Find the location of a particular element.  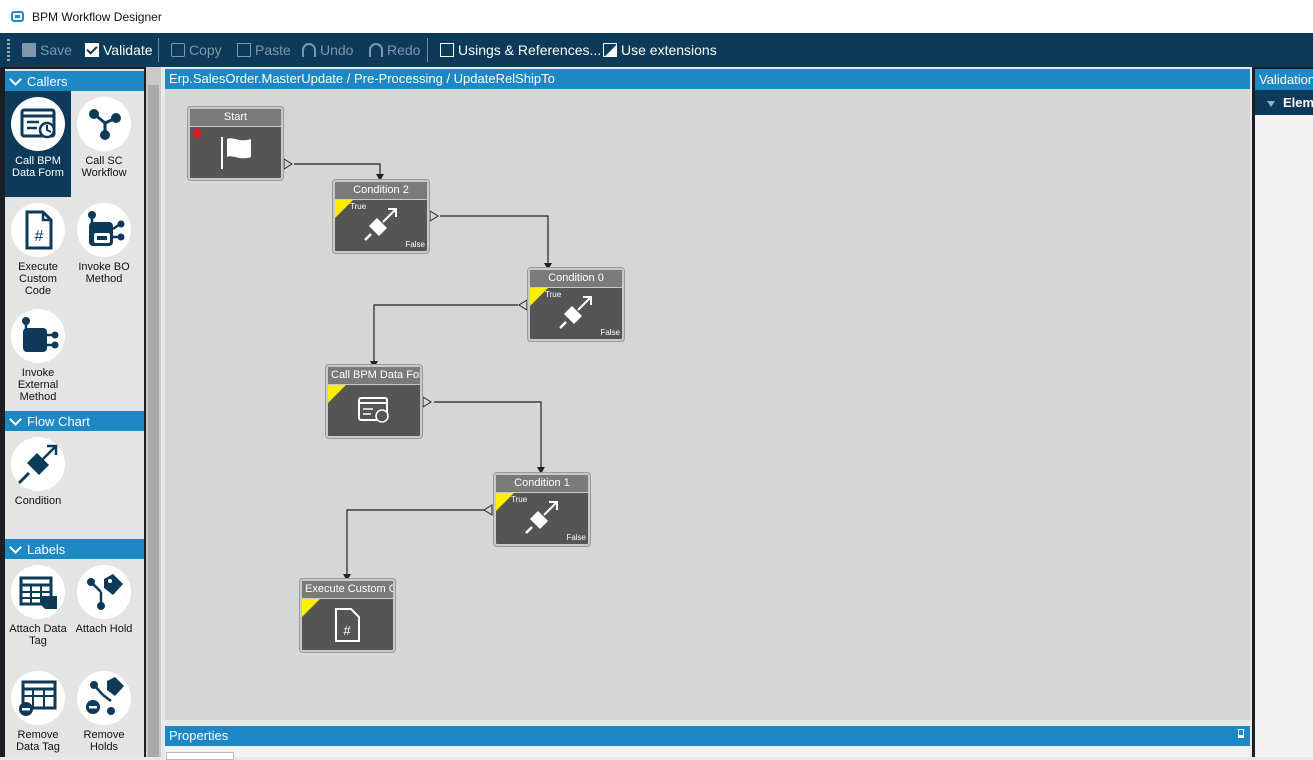

sort-arrow-icon is located at coordinates (1271, 103).